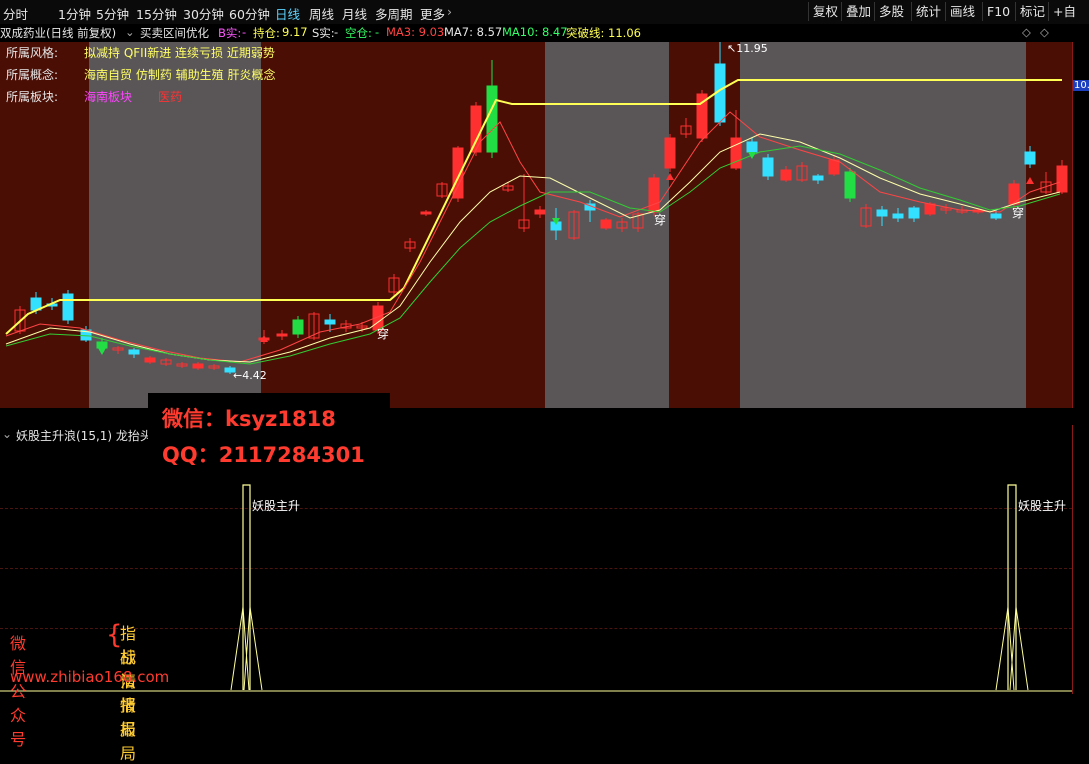 This screenshot has width=1089, height=764. What do you see at coordinates (18, 691) in the screenshot?
I see `promo-wechat-label: 微信公众号` at bounding box center [18, 691].